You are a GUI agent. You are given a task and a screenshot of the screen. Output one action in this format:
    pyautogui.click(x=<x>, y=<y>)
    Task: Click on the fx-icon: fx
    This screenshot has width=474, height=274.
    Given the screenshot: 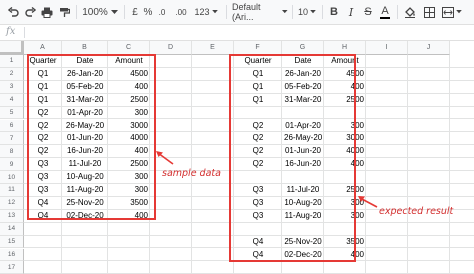 What is the action you would take?
    pyautogui.click(x=11, y=31)
    